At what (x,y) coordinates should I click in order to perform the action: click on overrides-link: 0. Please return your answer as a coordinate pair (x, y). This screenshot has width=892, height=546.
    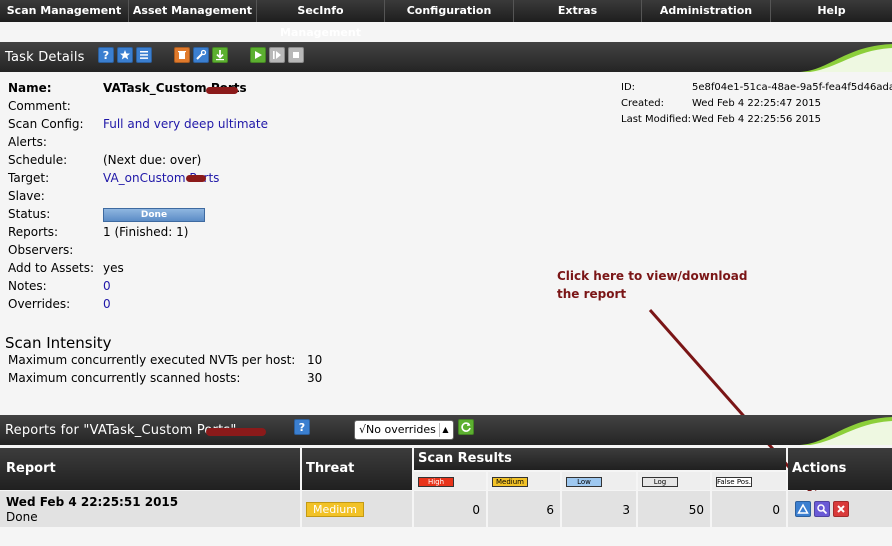
    Looking at the image, I should click on (107, 304).